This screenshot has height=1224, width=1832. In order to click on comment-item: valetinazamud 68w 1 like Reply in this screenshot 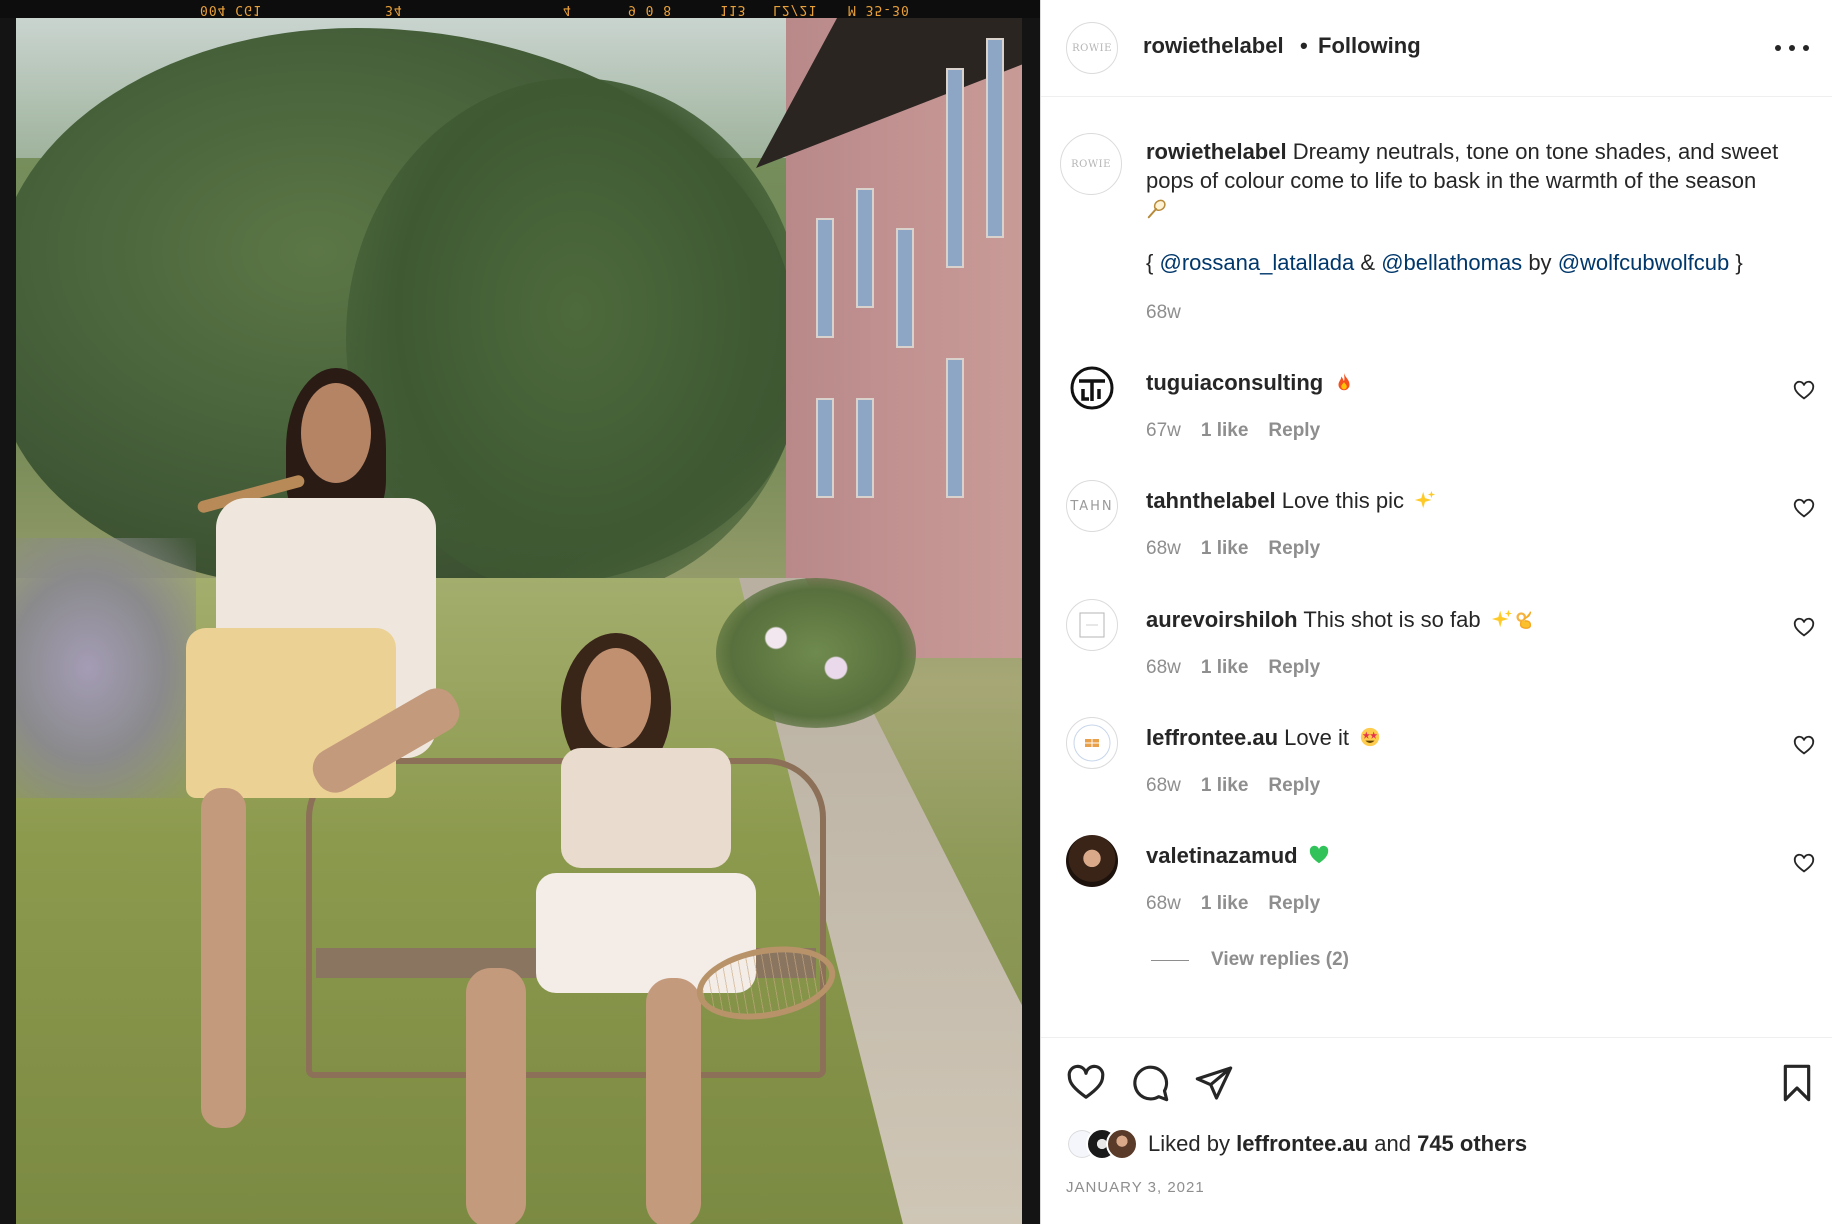, I will do `click(1436, 890)`.